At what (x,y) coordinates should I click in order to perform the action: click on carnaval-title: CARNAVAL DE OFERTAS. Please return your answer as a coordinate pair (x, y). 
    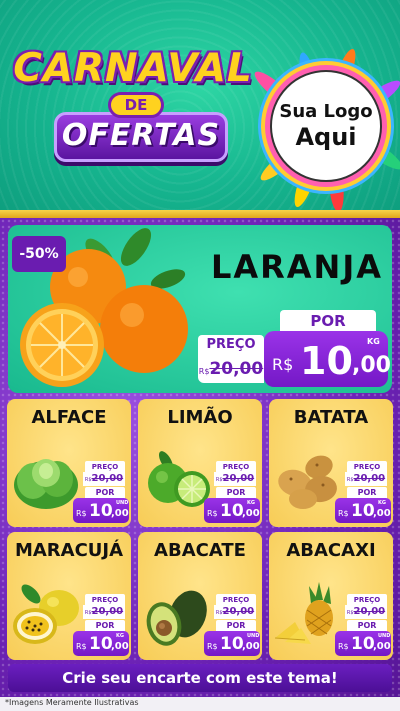
    Looking at the image, I should click on (133, 121).